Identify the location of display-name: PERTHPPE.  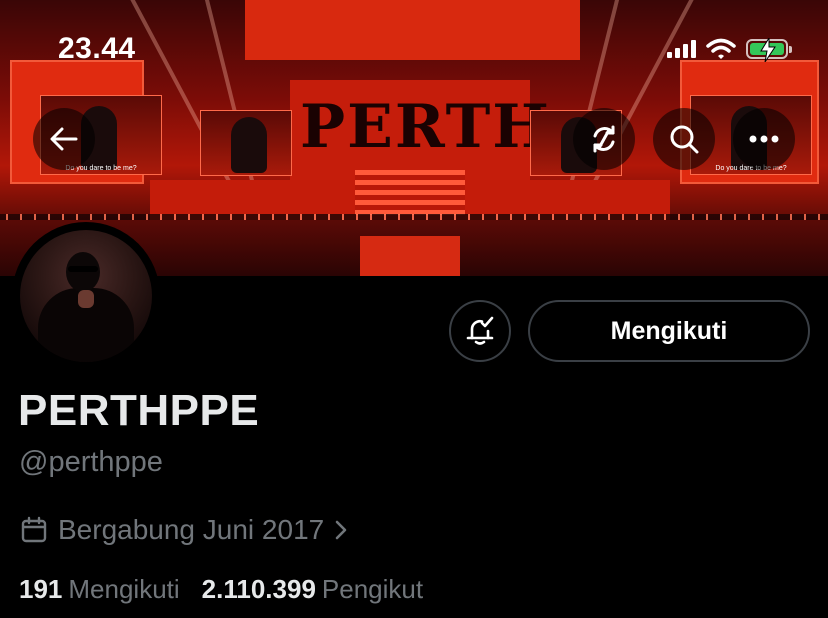
(139, 410).